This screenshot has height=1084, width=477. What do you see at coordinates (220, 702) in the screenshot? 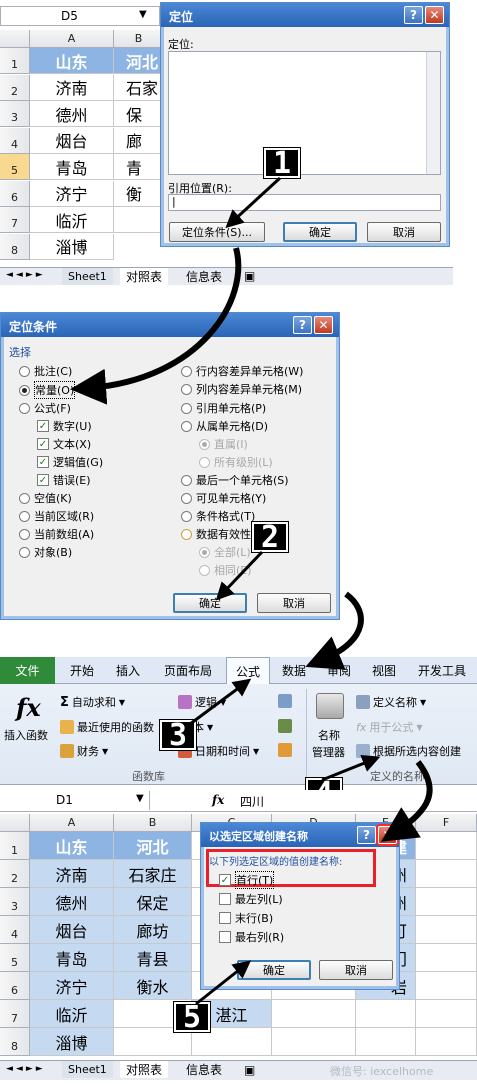
I see `arrow-step3` at bounding box center [220, 702].